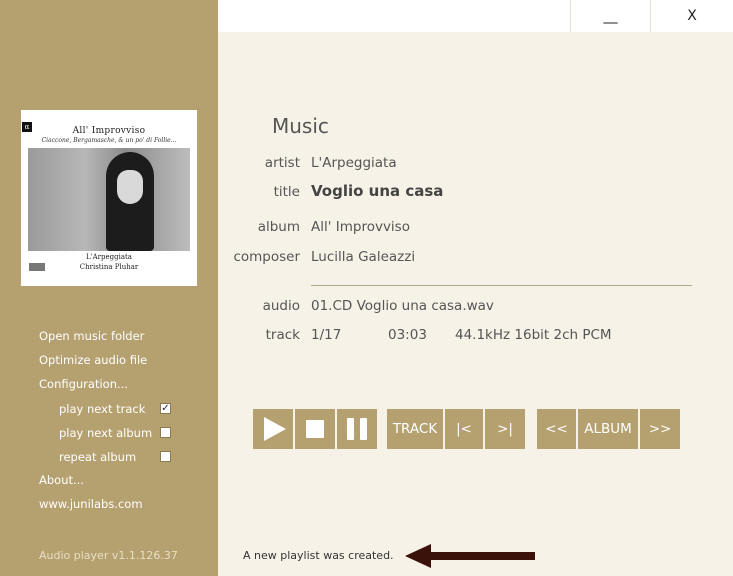 This screenshot has width=733, height=576. I want to click on repeat-album-checkbox, so click(165, 456).